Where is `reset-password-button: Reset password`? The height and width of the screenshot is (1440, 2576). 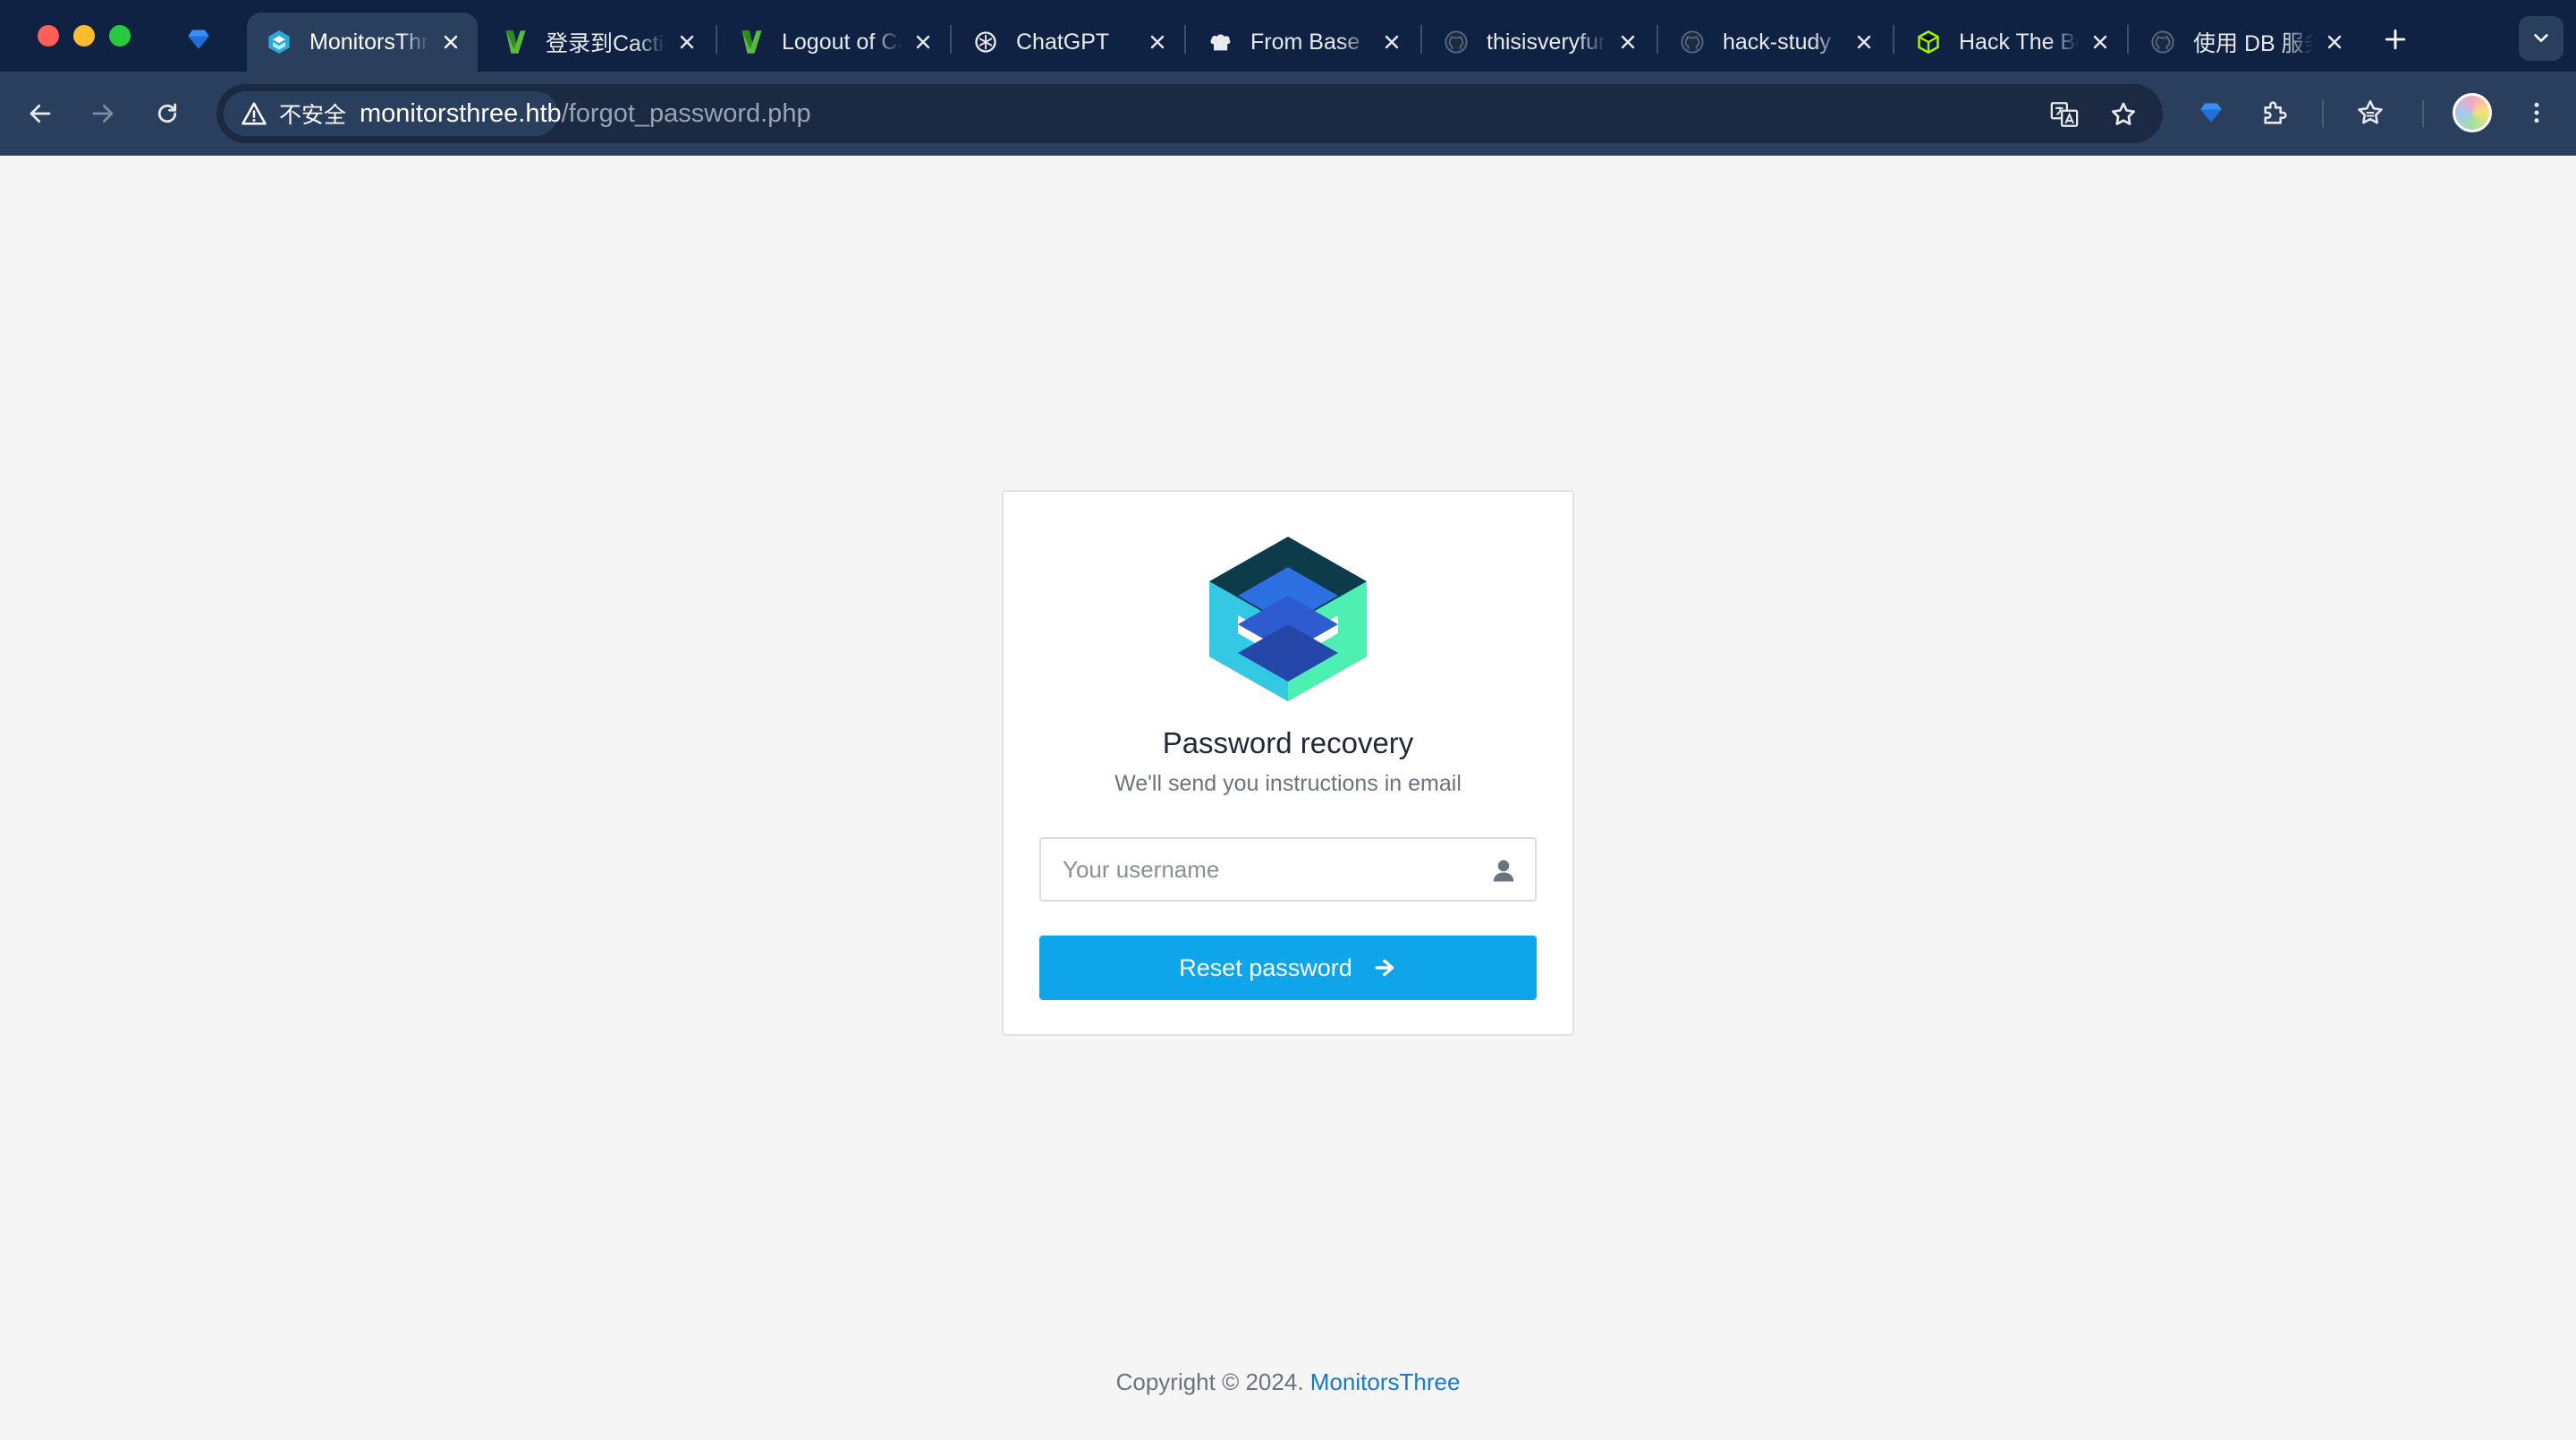
reset-password-button: Reset password is located at coordinates (1288, 968).